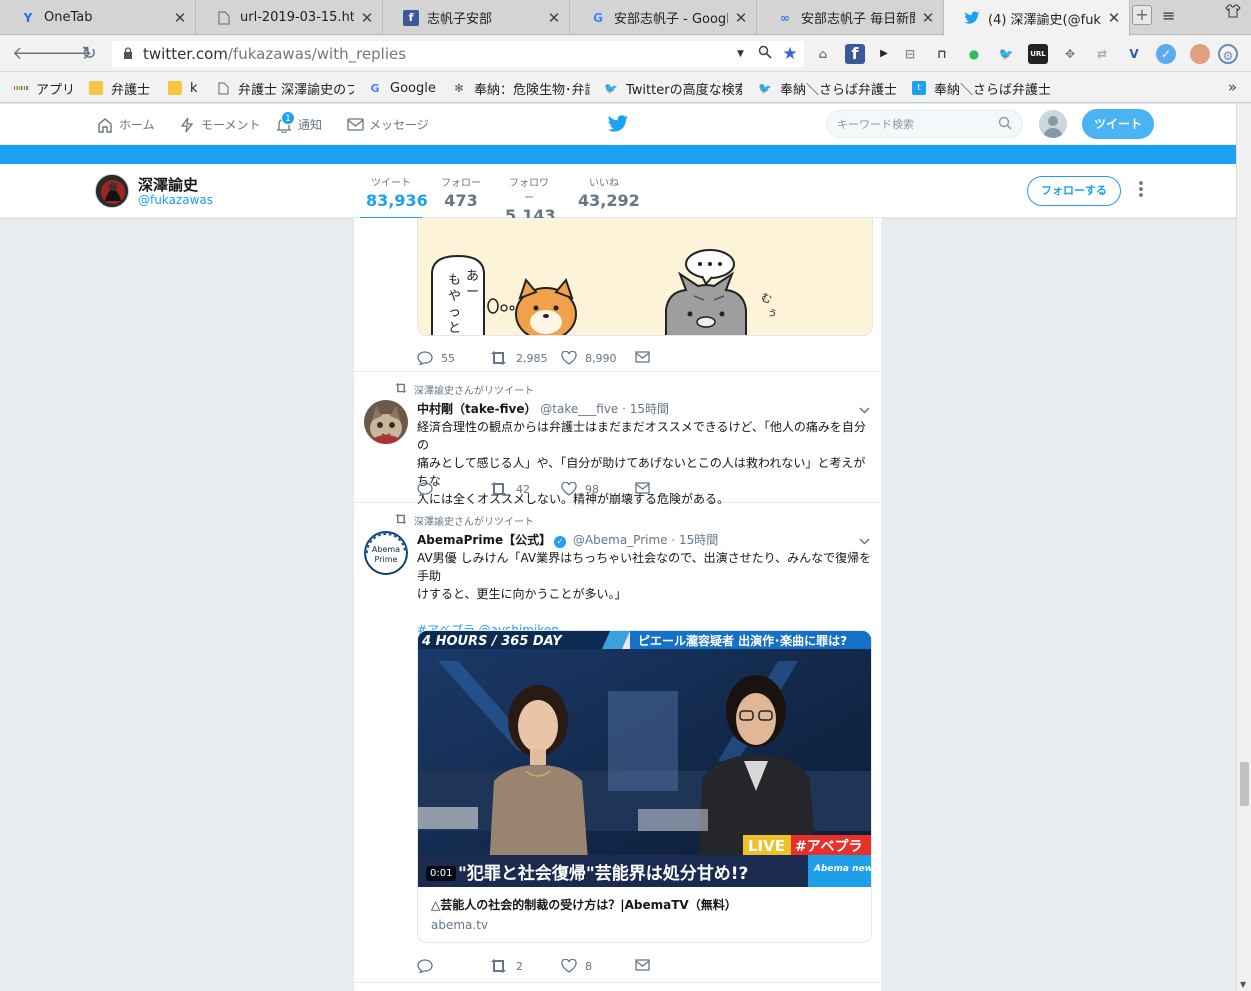  Describe the element at coordinates (506, 966) in the screenshot. I see `retweet-action: 2` at that location.